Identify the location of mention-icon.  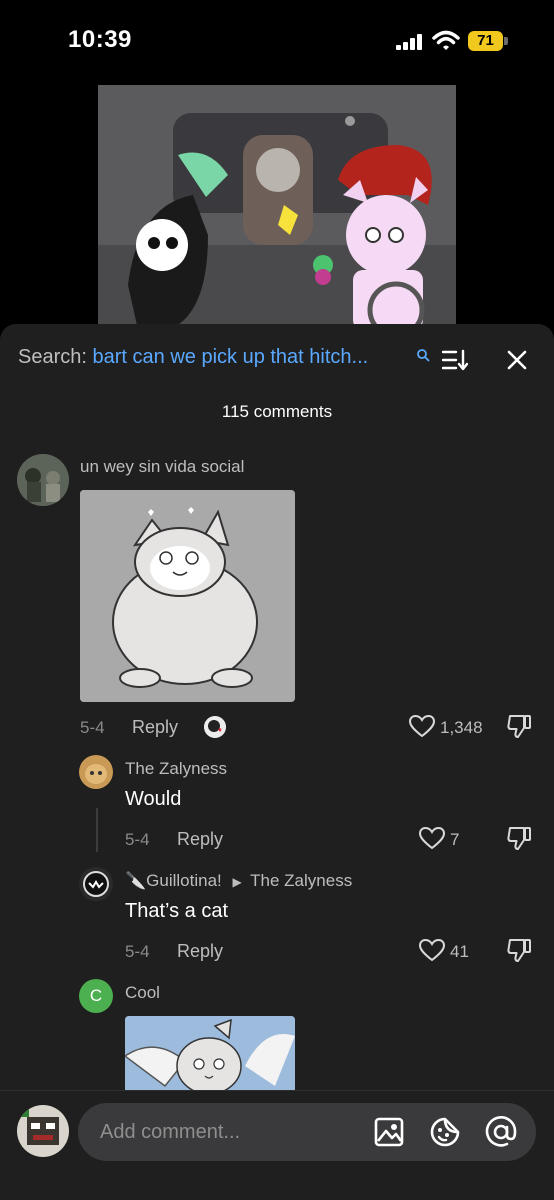
(501, 1132).